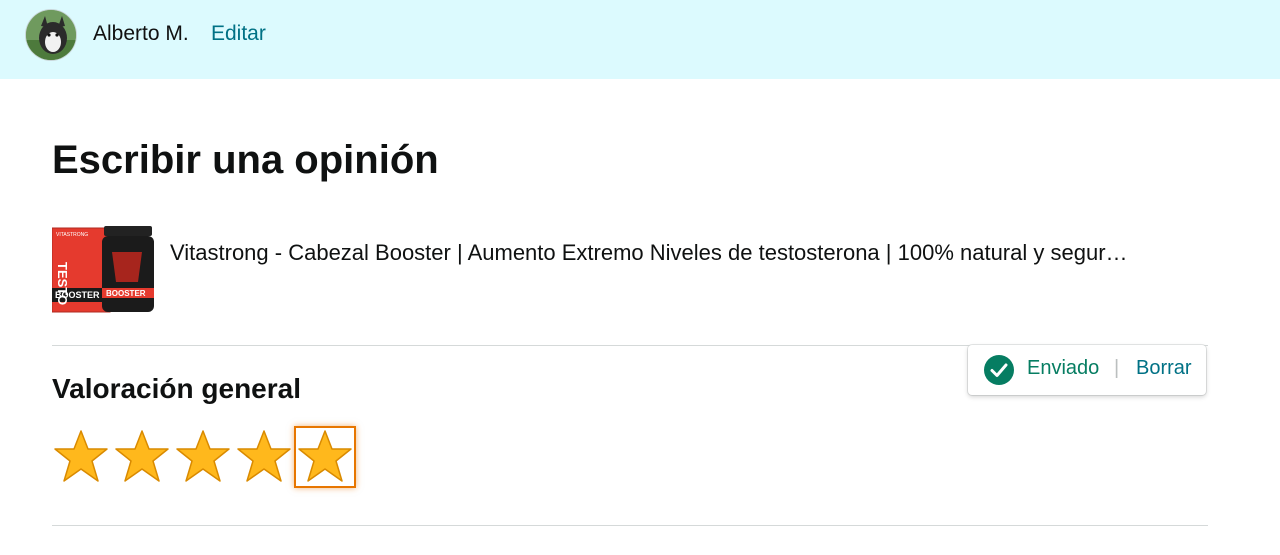  I want to click on svg-text: VITASTRONG, so click(72, 235).